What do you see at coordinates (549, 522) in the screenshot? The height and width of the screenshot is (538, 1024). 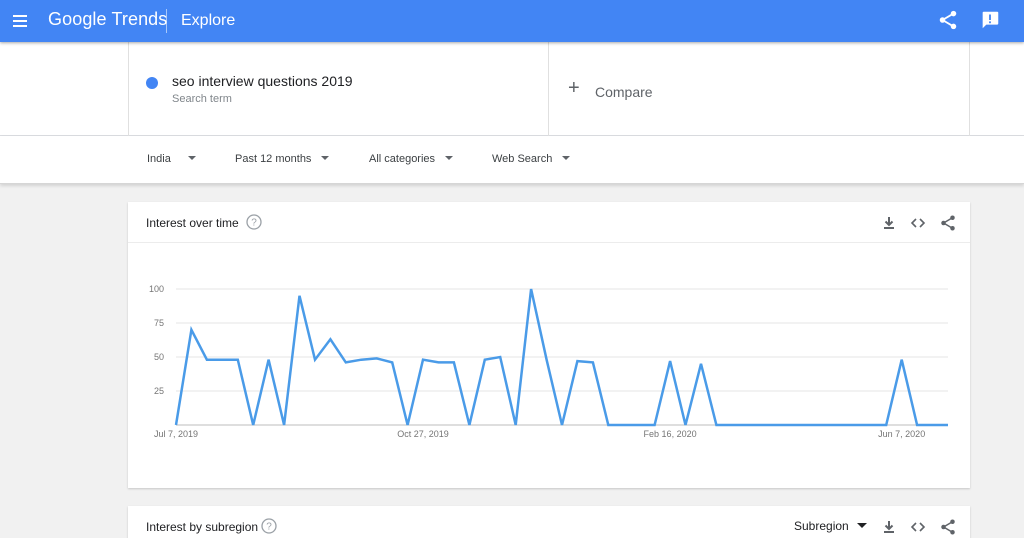 I see `interest-by-subregion-card: Interest by subregion ? Subregion` at bounding box center [549, 522].